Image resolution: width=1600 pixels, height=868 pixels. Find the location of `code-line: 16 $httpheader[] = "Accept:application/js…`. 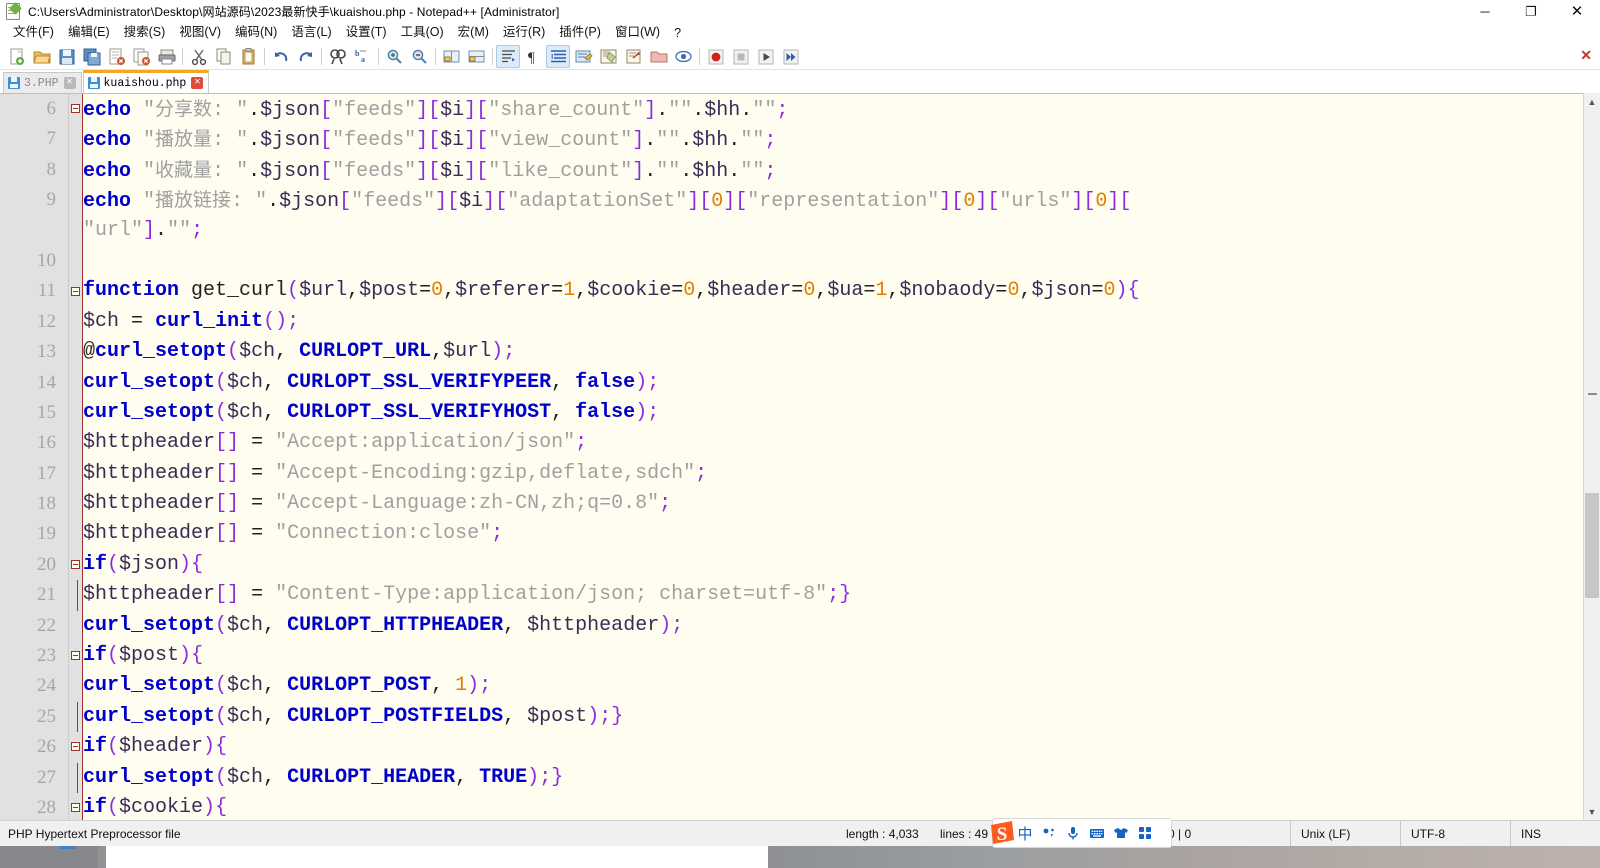

code-line: 16 $httpheader[] = "Accept:application/js… is located at coordinates (800, 443).